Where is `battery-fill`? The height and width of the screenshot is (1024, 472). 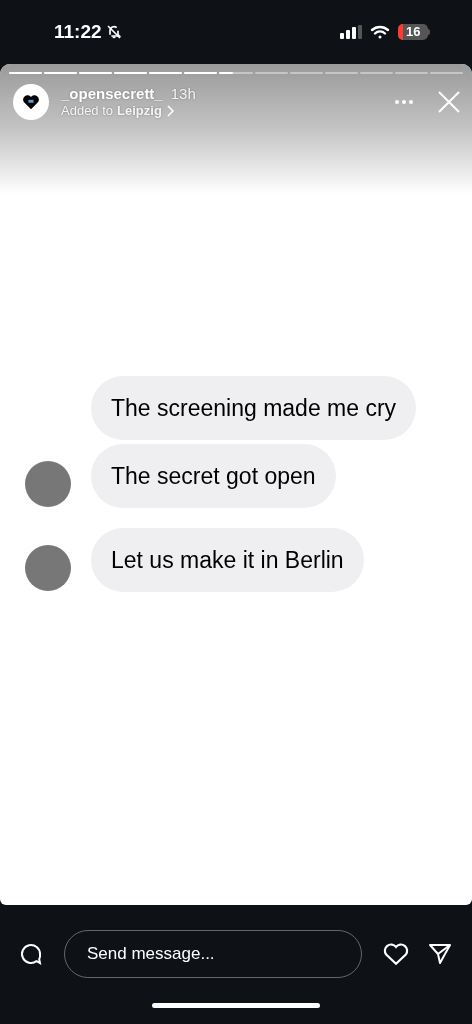
battery-fill is located at coordinates (400, 32).